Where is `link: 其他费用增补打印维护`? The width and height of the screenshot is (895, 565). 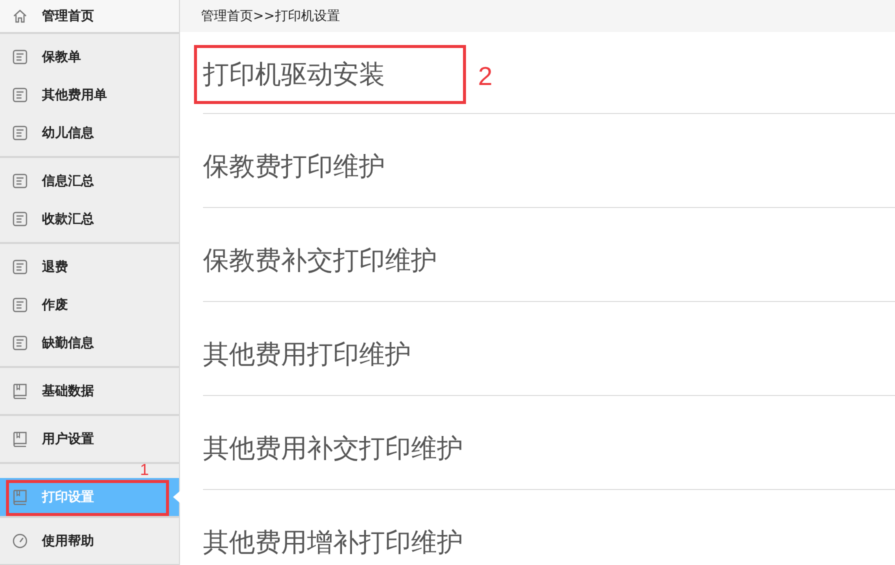
link: 其他费用增补打印维护 is located at coordinates (333, 542).